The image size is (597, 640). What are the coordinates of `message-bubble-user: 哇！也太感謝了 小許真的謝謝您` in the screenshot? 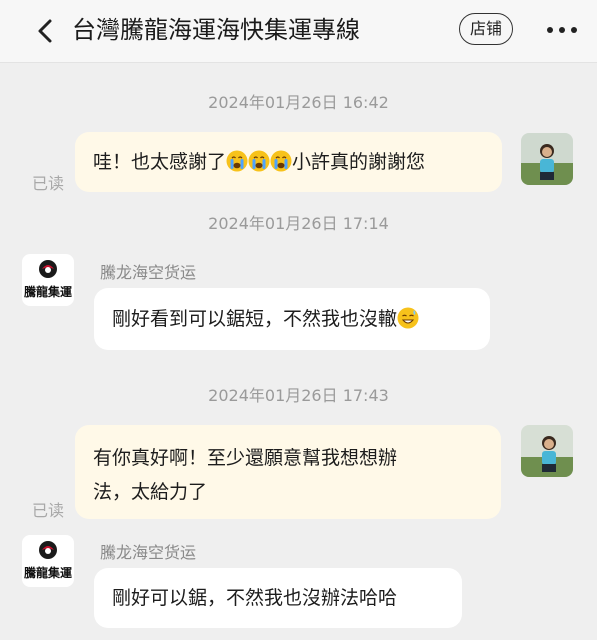 It's located at (288, 162).